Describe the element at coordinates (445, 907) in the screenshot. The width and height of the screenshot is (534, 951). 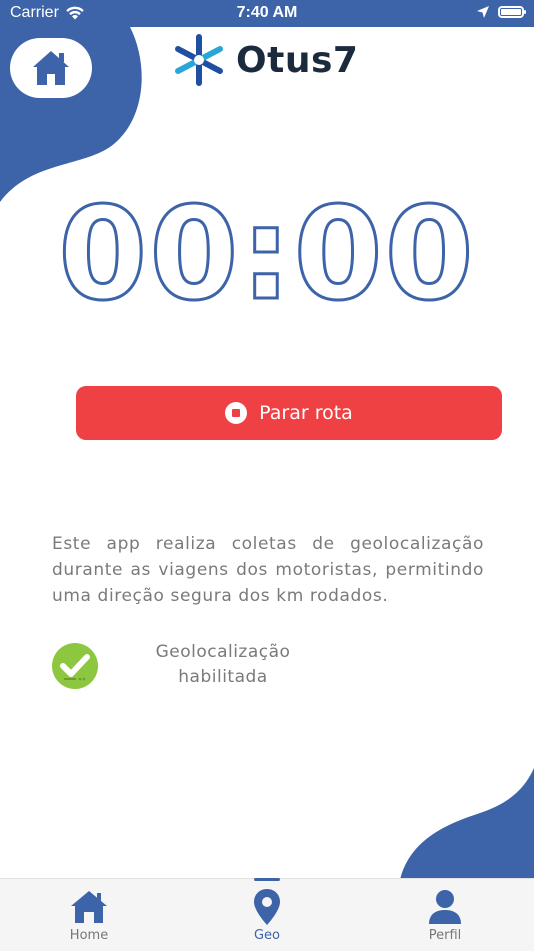
I see `person-icon` at that location.